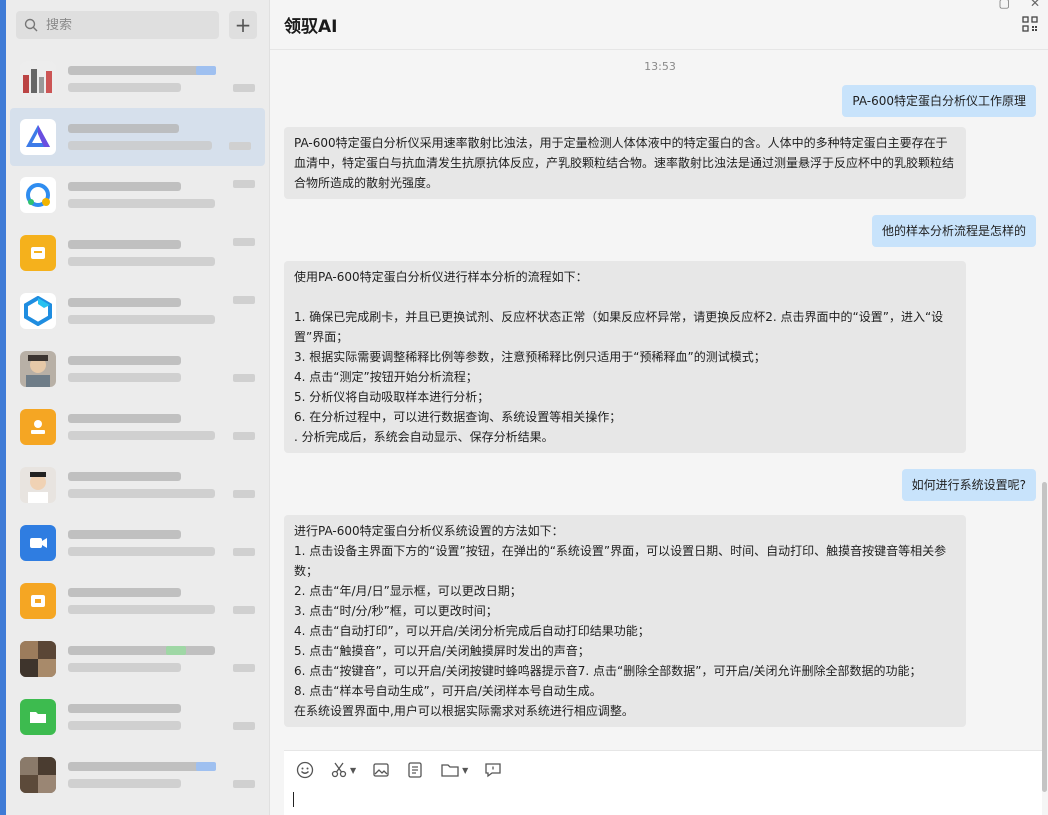  I want to click on message-line: 5. 点击“触摸音”，可以开启/关闭触摸屏时发出的声音；, so click(442, 651).